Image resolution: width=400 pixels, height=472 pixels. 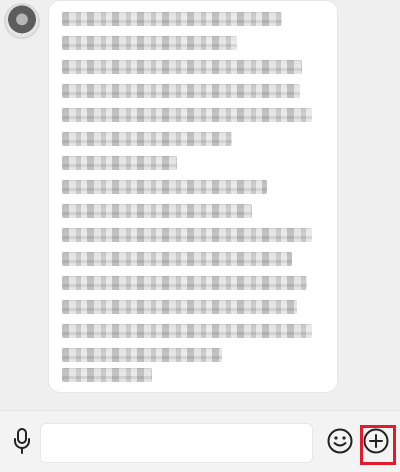 I want to click on plus-circle-icon, so click(x=376, y=441).